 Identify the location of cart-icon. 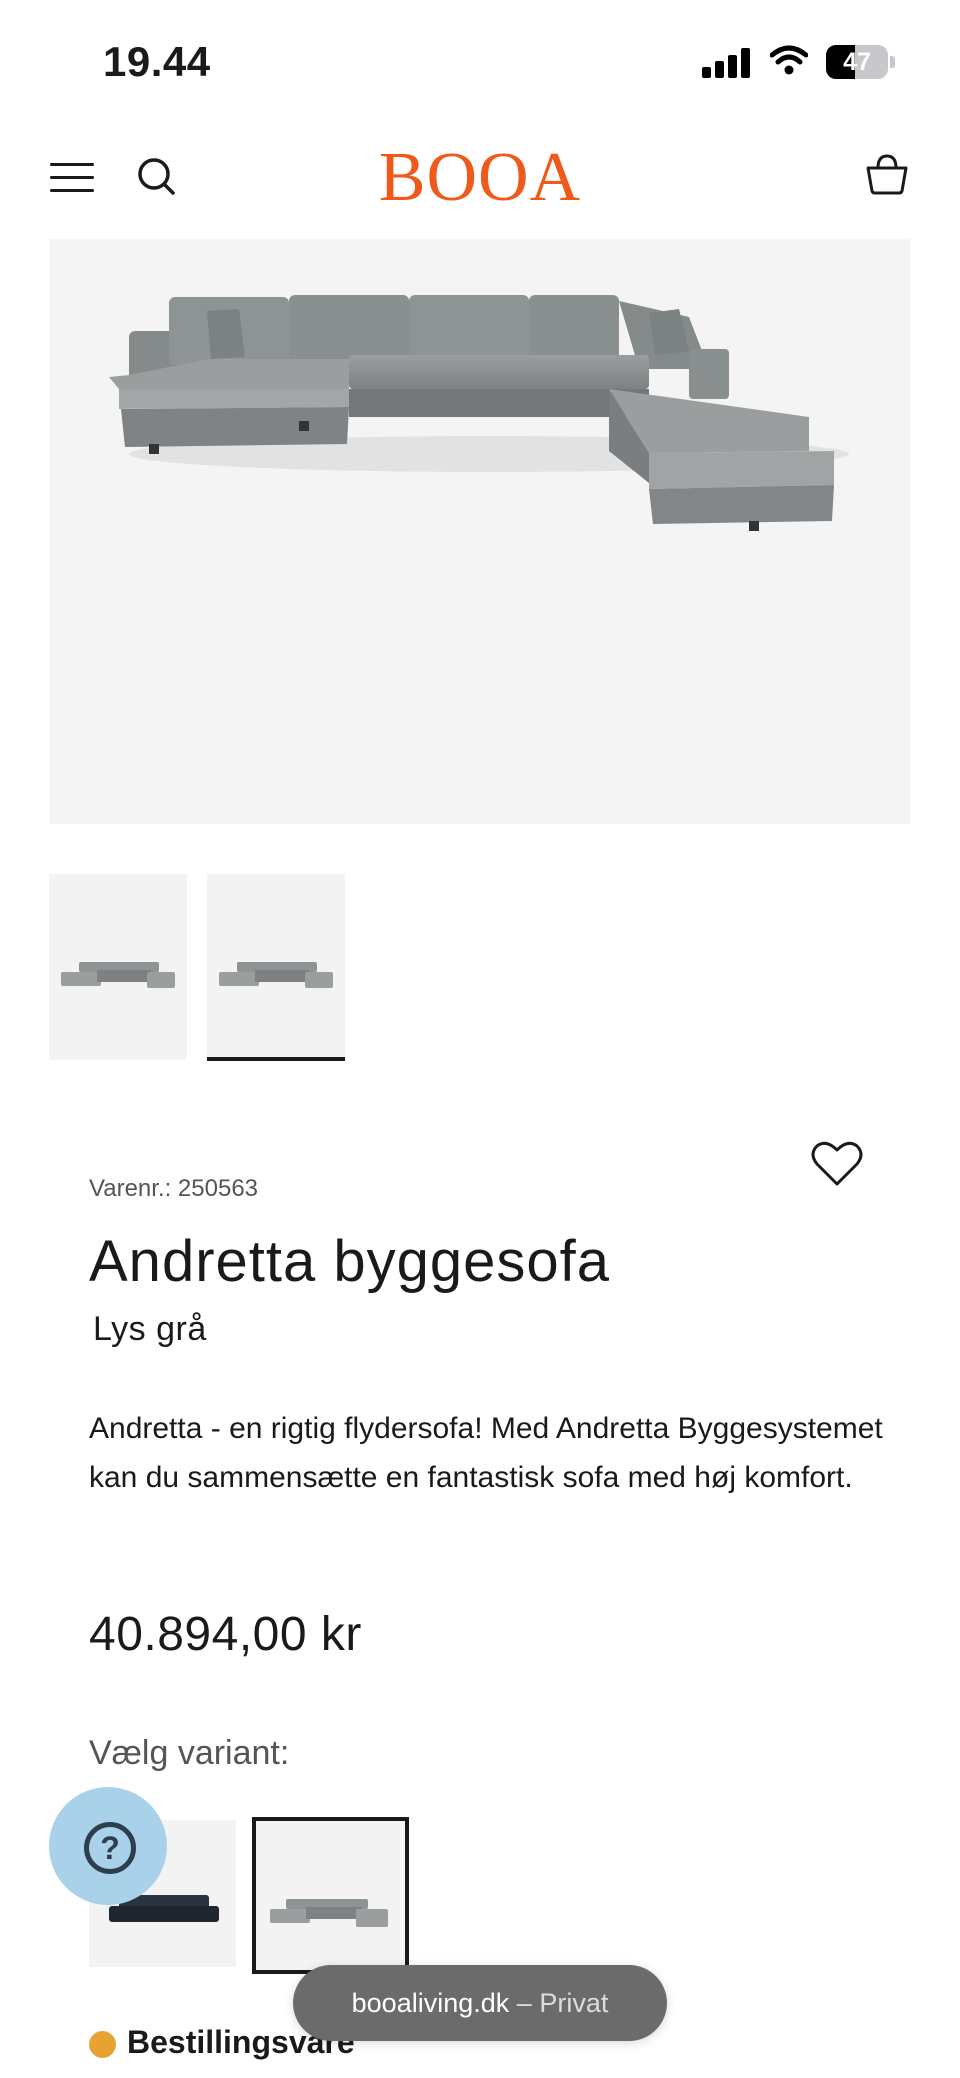
(887, 174).